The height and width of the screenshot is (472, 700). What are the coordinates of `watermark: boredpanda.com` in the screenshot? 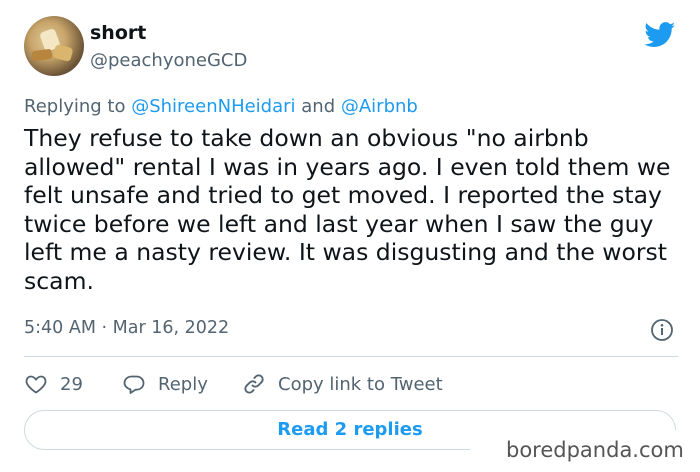 It's located at (585, 451).